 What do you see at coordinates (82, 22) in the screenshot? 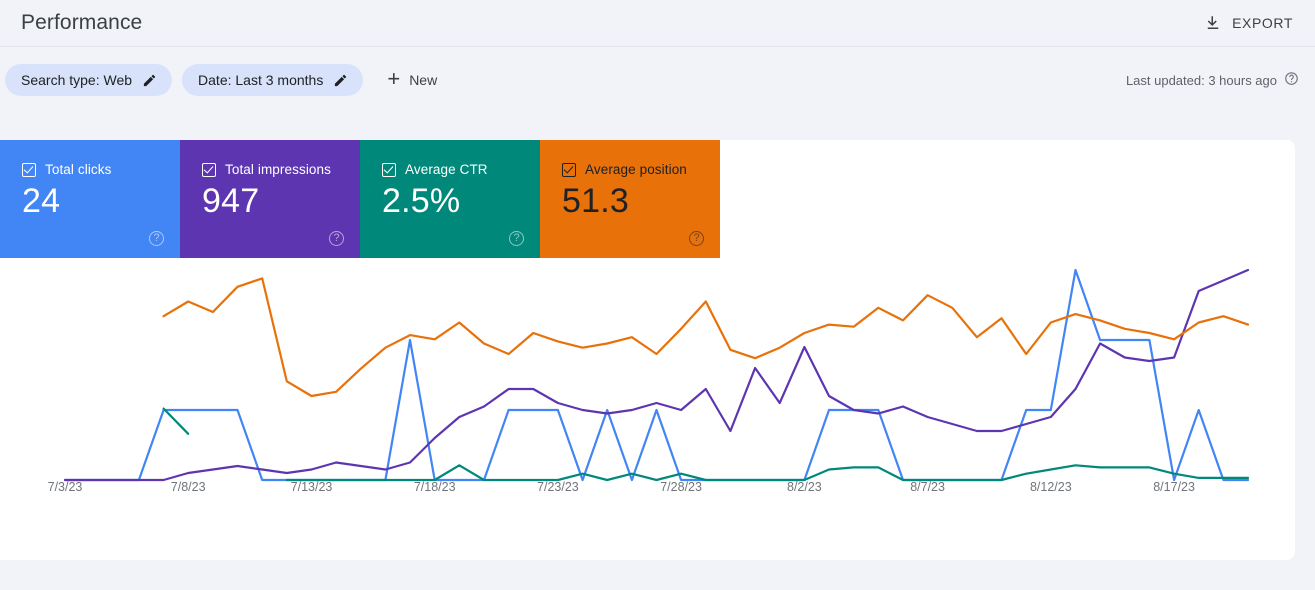
I see `page-title: Performance` at bounding box center [82, 22].